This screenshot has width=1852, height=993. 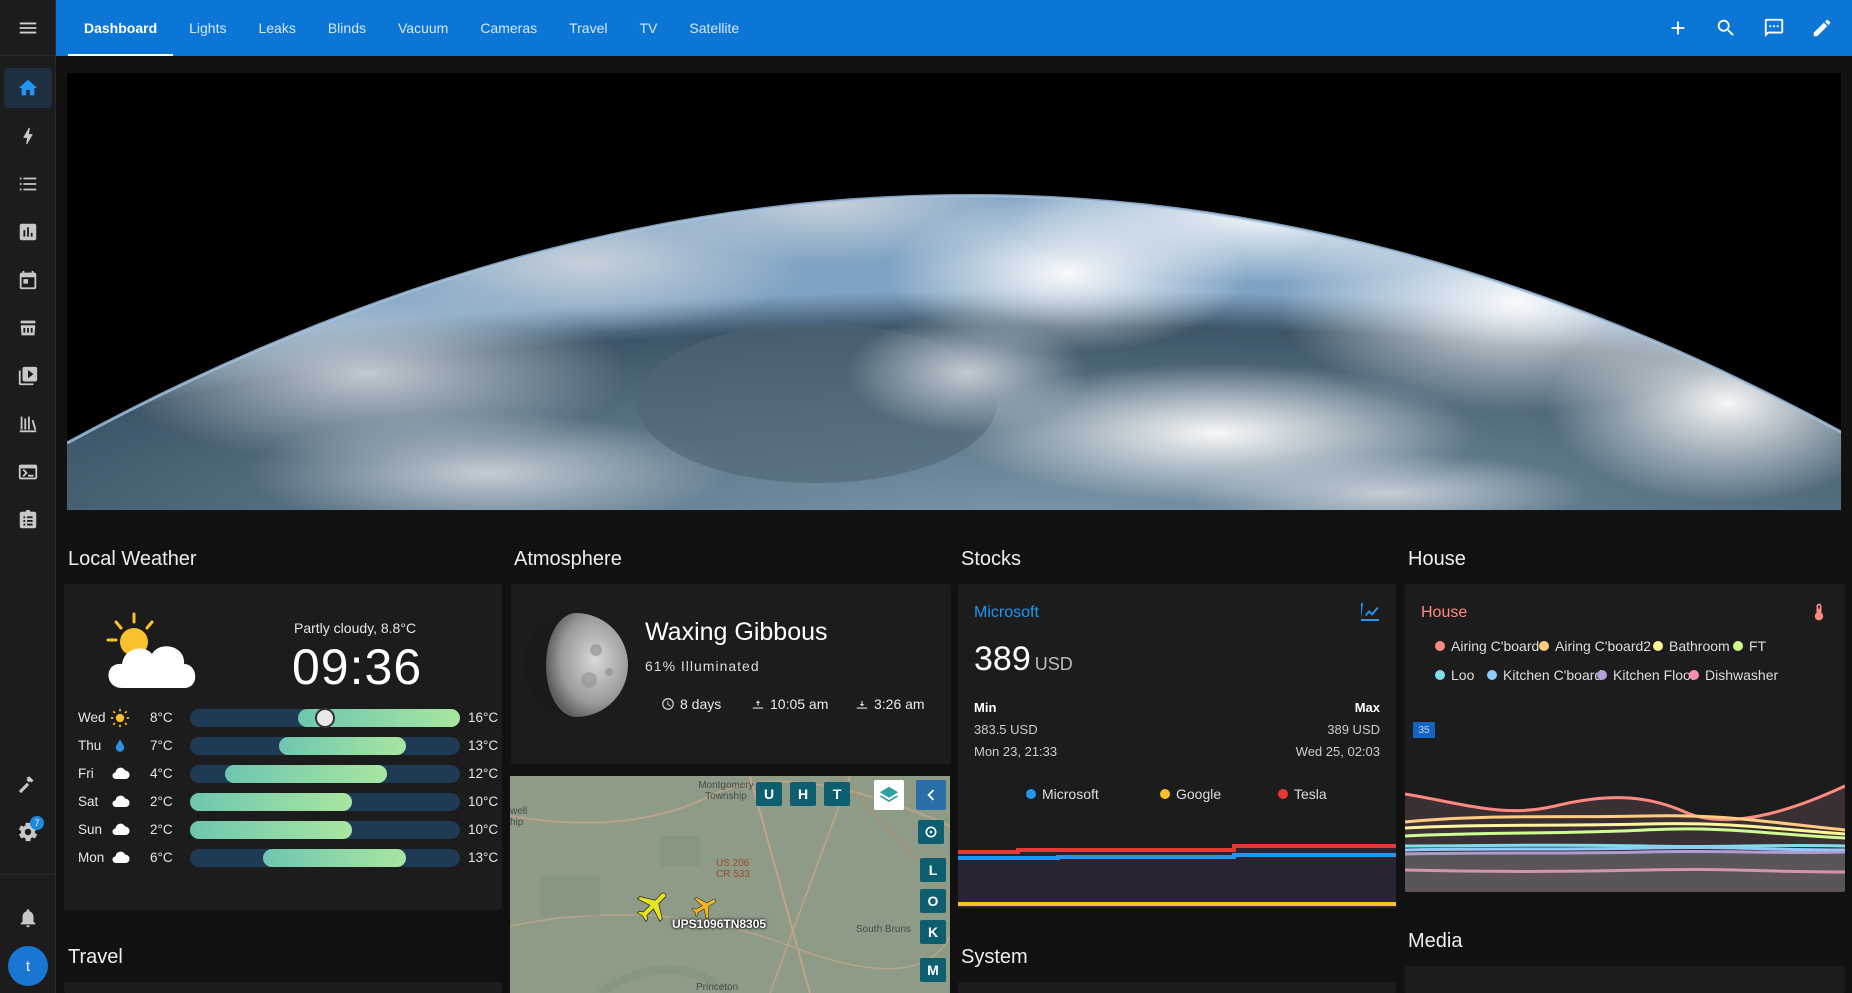 I want to click on sidebar-item-notifications, so click(x=28, y=918).